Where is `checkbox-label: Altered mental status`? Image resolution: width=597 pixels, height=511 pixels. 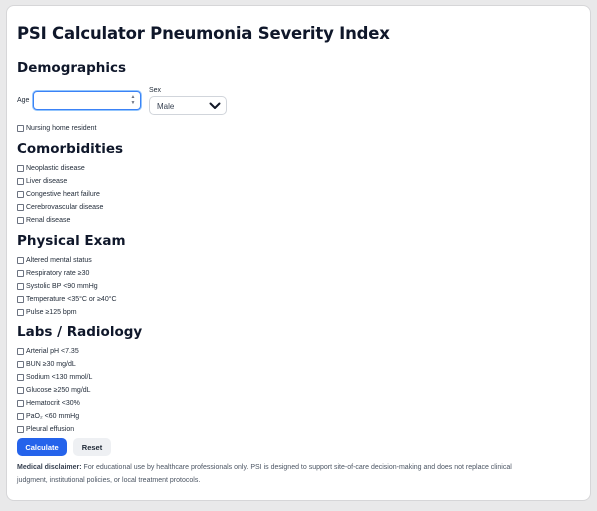 checkbox-label: Altered mental status is located at coordinates (59, 260).